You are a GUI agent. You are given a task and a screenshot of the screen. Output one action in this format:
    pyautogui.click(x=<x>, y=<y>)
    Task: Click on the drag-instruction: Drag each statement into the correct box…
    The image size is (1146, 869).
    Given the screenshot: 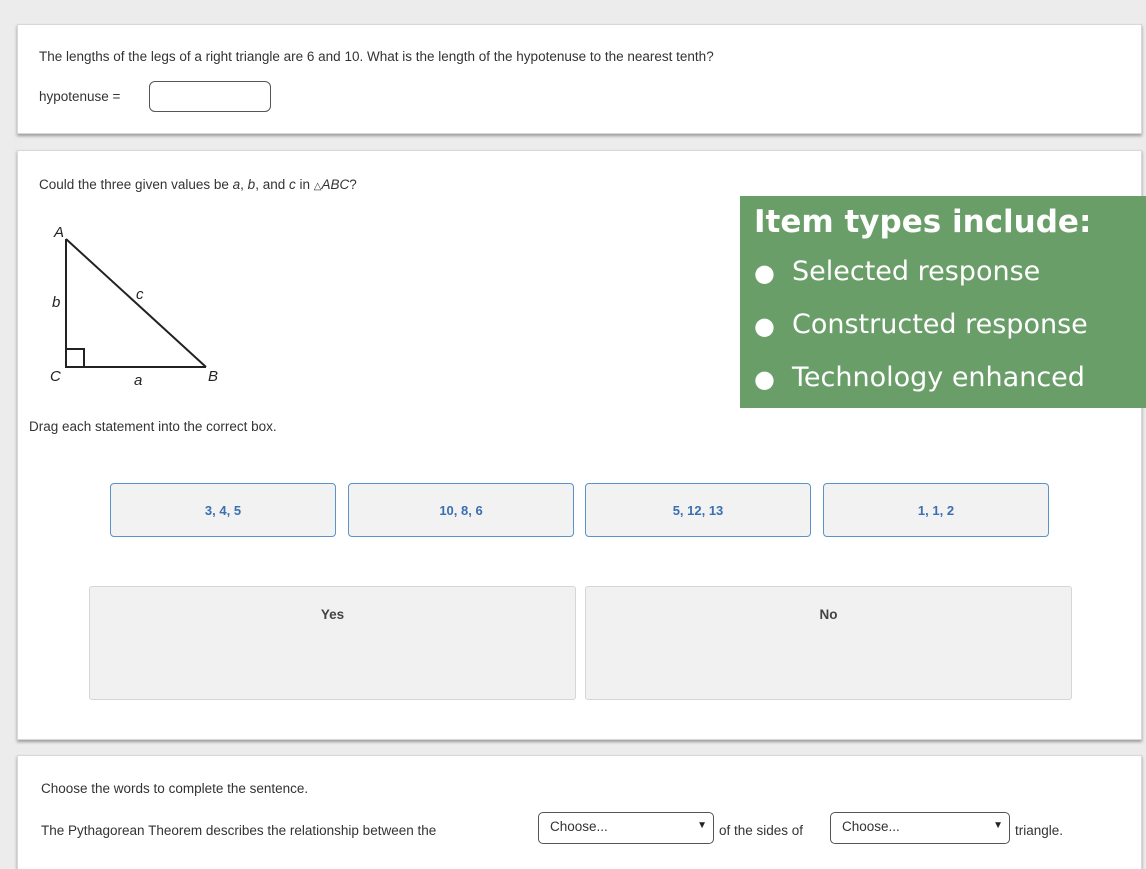 What is the action you would take?
    pyautogui.click(x=153, y=426)
    